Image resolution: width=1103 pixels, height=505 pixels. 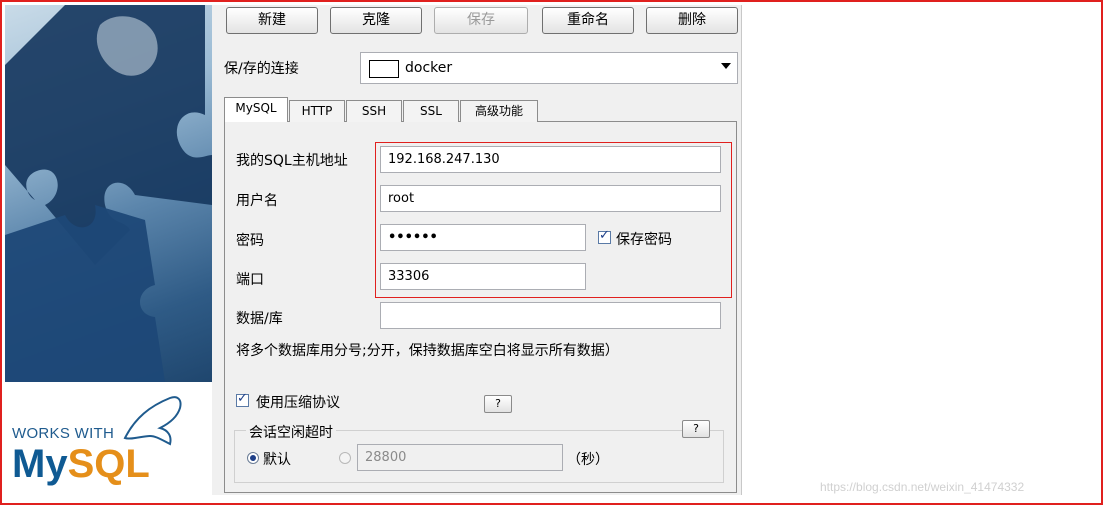 What do you see at coordinates (242, 399) in the screenshot?
I see `compression-checkbox` at bounding box center [242, 399].